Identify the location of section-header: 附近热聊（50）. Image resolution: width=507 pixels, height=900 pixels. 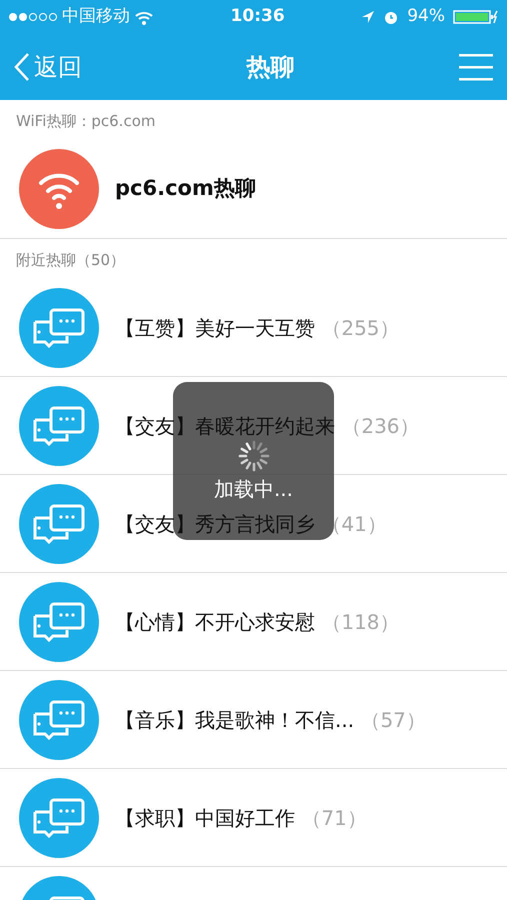
(70, 260).